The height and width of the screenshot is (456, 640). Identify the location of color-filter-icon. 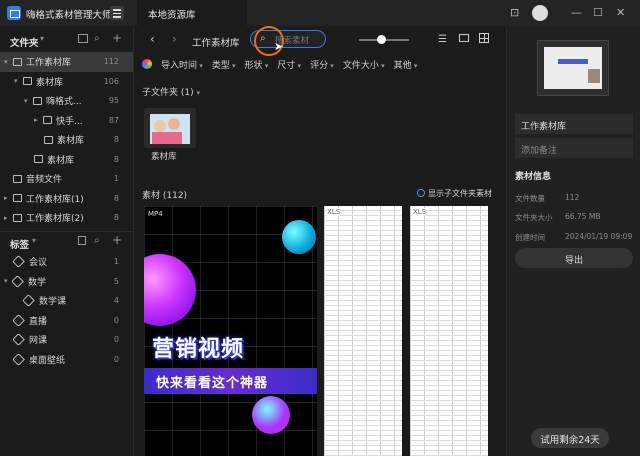
(147, 64).